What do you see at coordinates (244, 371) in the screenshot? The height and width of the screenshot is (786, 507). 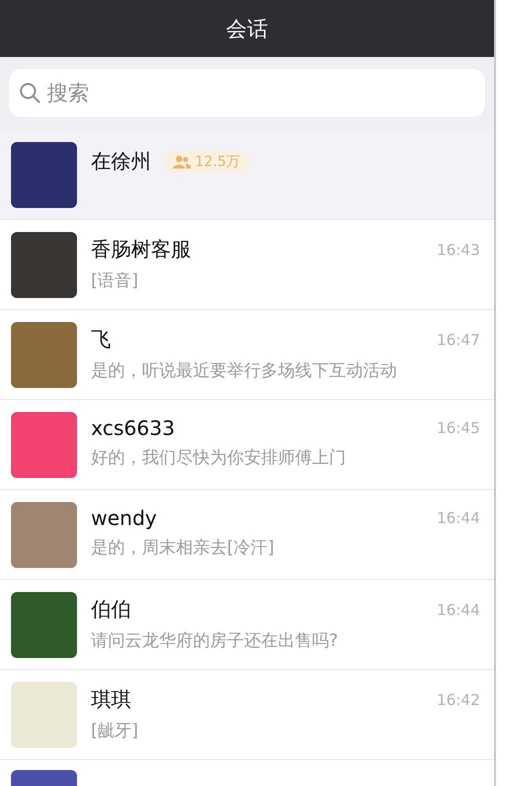 I see `message-preview: 是的，听说最近要举行多场线下互动活动` at bounding box center [244, 371].